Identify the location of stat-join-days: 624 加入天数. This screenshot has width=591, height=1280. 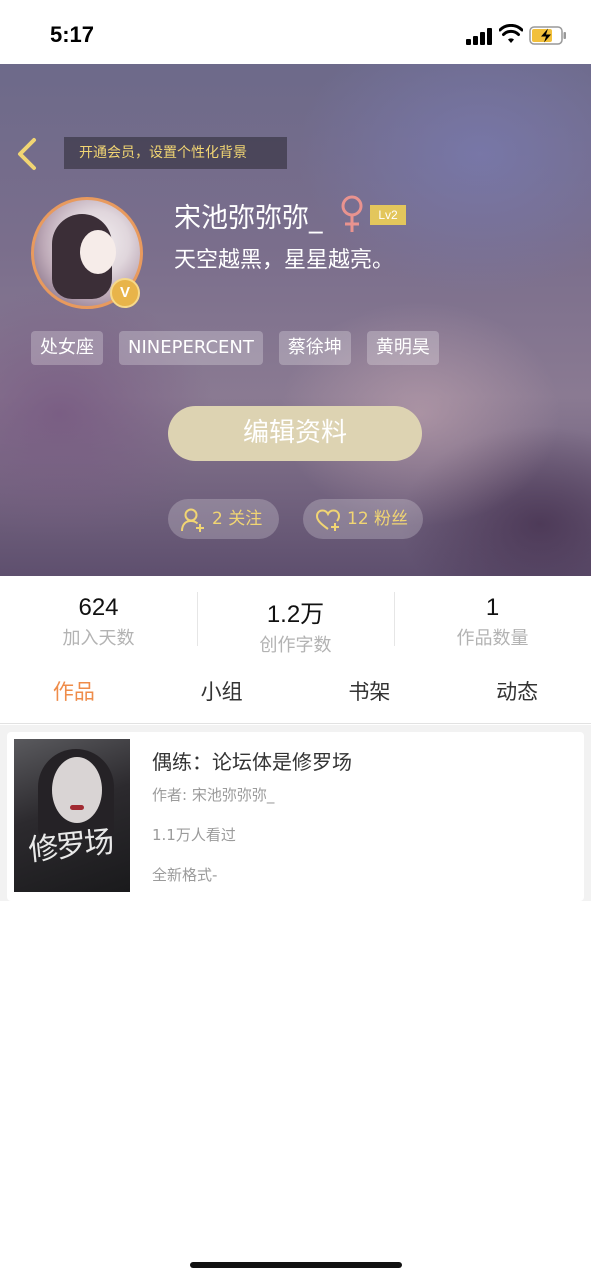
(98, 618).